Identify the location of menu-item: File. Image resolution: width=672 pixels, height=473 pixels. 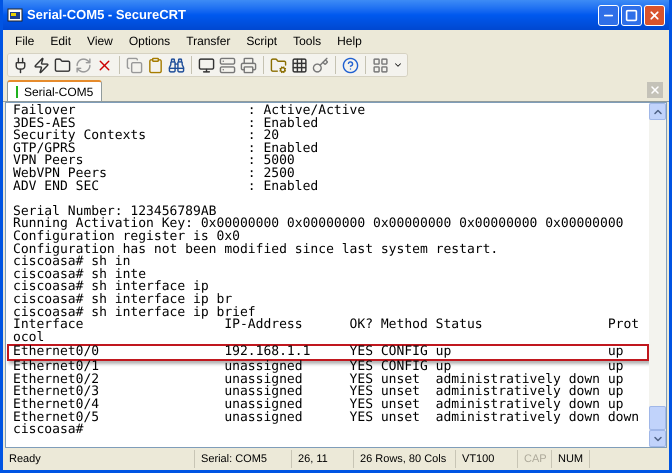
(24, 41).